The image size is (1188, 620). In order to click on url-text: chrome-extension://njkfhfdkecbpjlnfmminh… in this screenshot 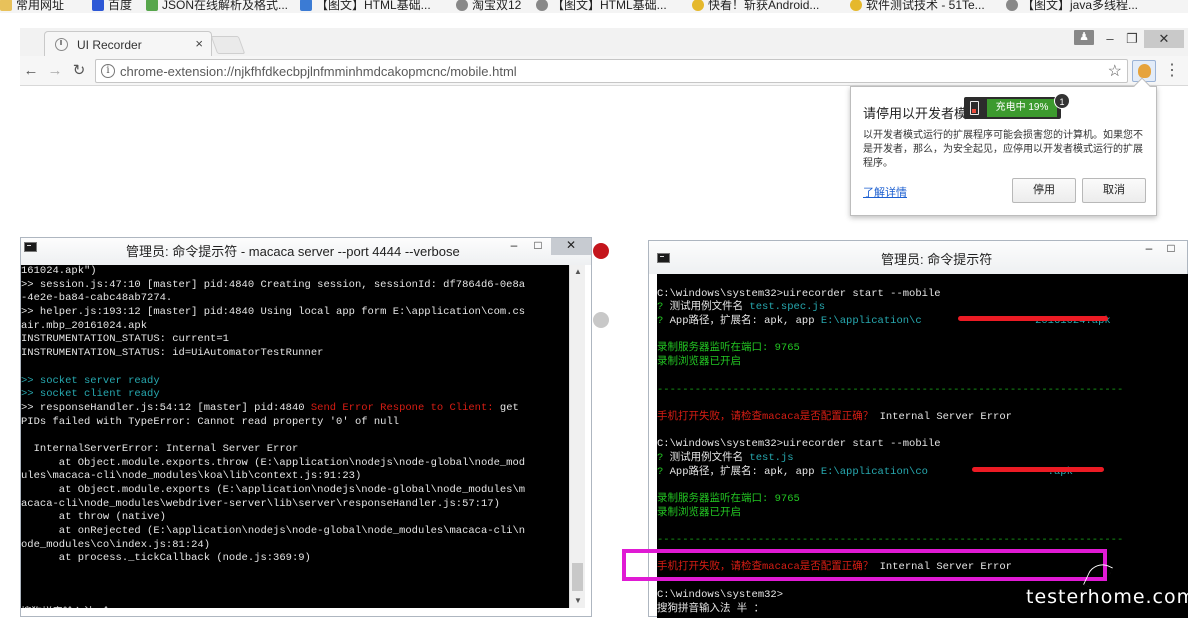, I will do `click(318, 71)`.